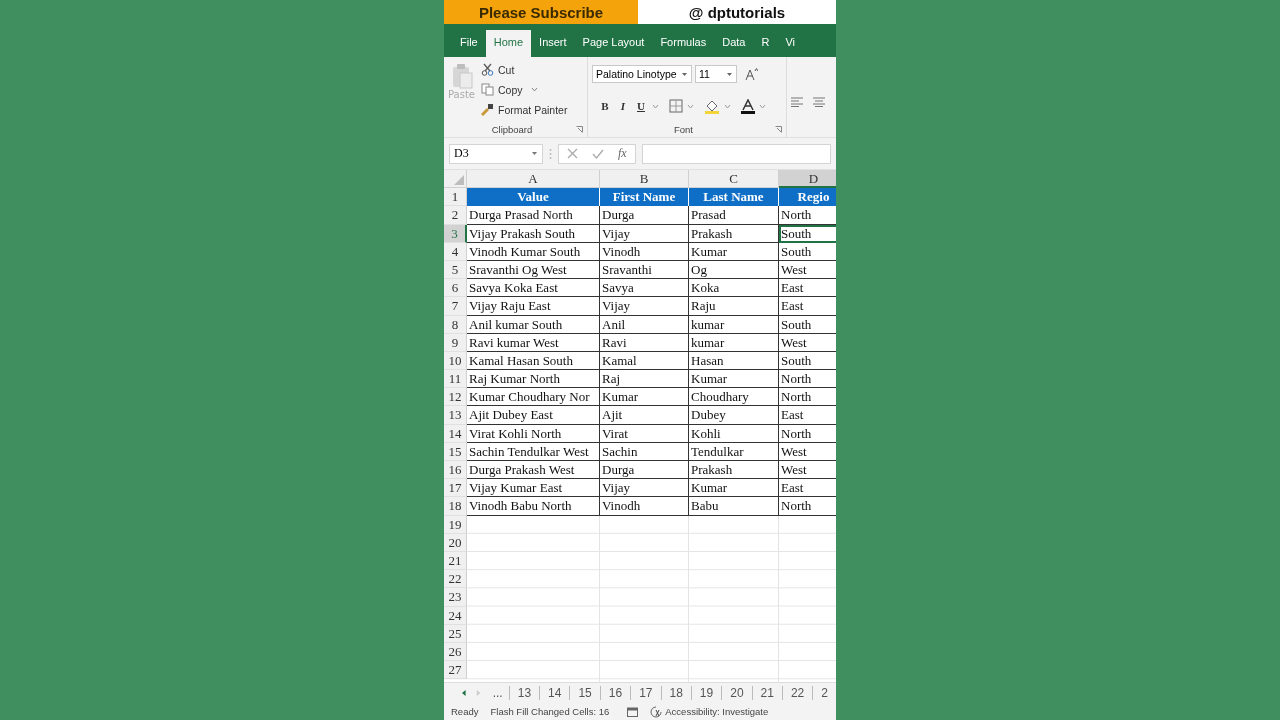  I want to click on table-cell: Ajit, so click(644, 415).